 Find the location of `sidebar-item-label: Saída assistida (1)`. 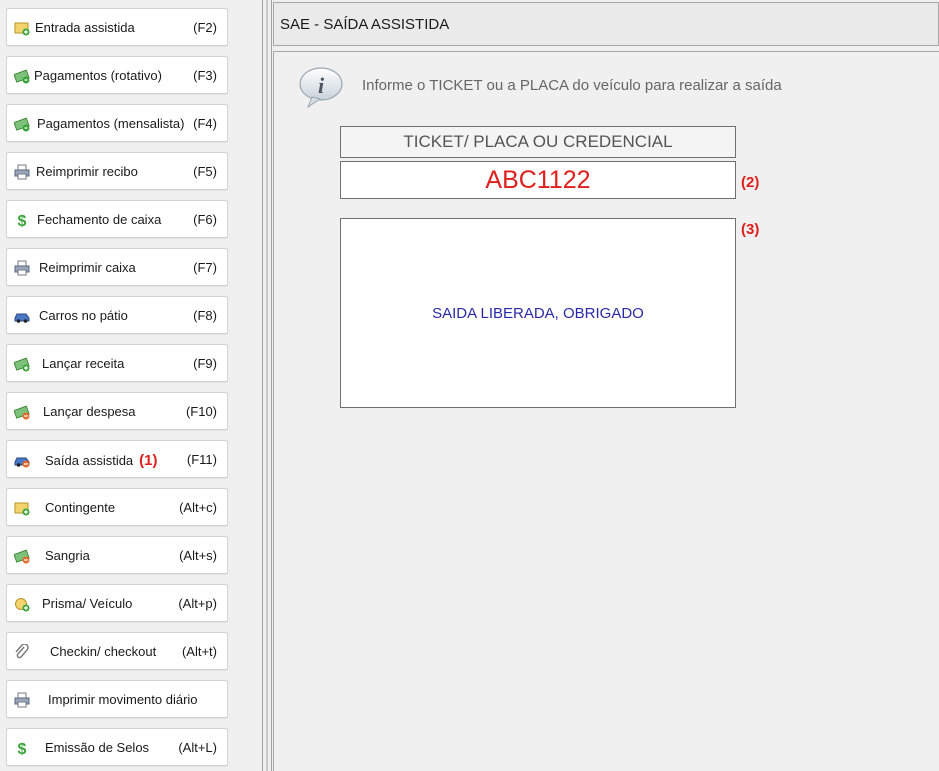

sidebar-item-label: Saída assistida (1) is located at coordinates (101, 460).